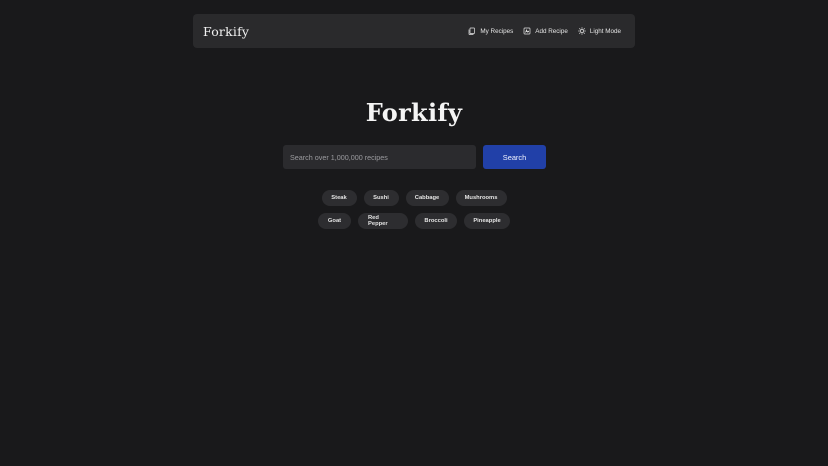  Describe the element at coordinates (551, 31) in the screenshot. I see `nav-add-recipe-label: Add Recipe` at that location.